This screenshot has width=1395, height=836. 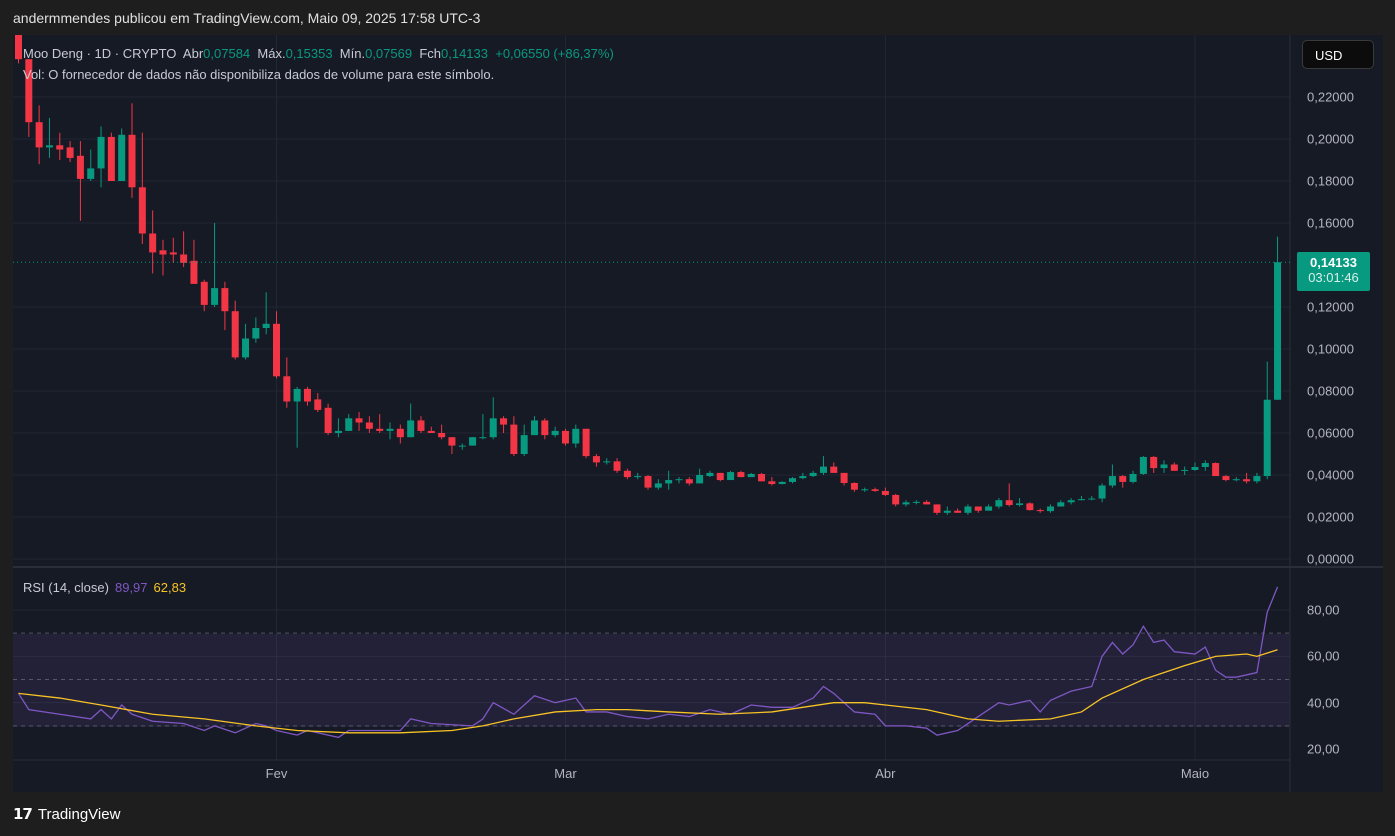 What do you see at coordinates (389, 53) in the screenshot?
I see `low-value: 0,07569` at bounding box center [389, 53].